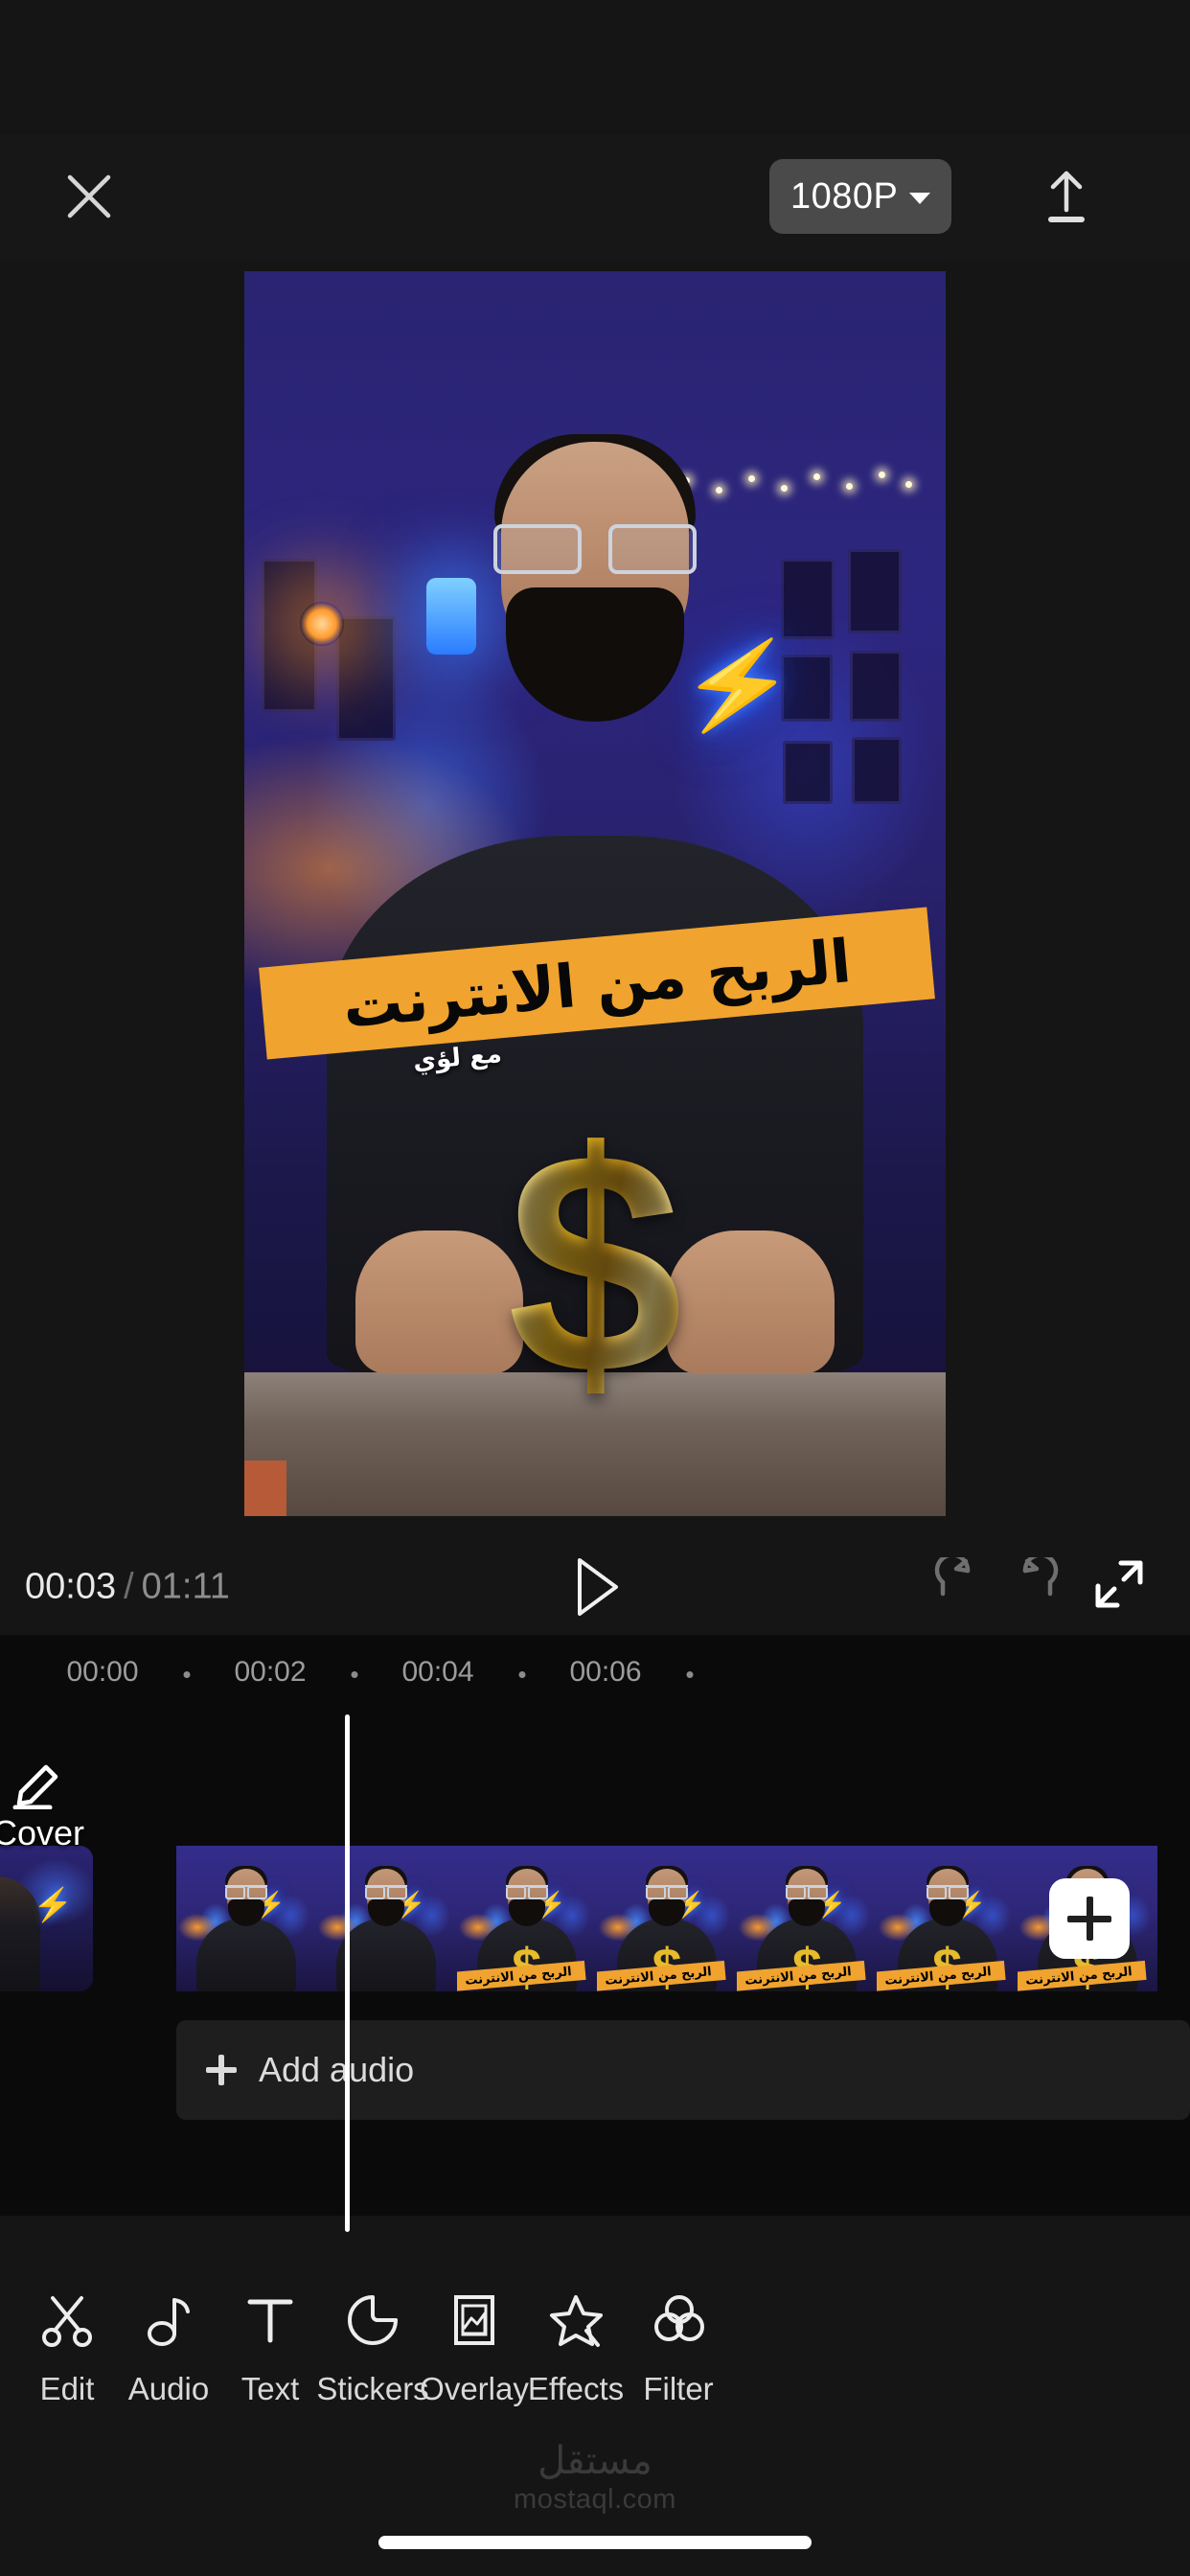 The height and width of the screenshot is (2576, 1190). What do you see at coordinates (683, 2070) in the screenshot?
I see `add-audio-track: Add audio` at bounding box center [683, 2070].